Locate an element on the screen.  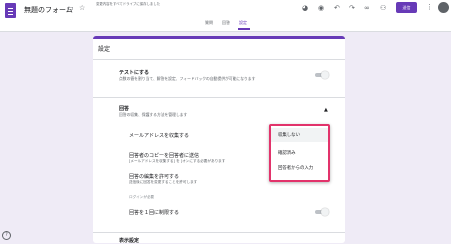
add-collaborator-icon: ⚇ is located at coordinates (383, 8).